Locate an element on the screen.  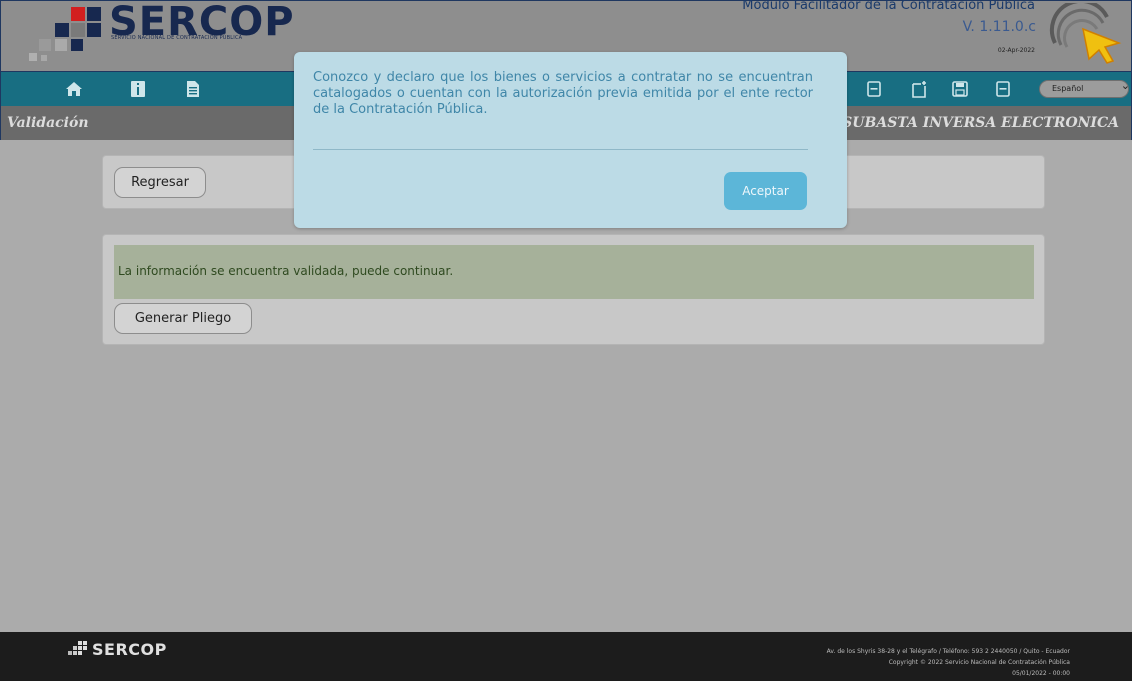
new-document-icon is located at coordinates (919, 89).